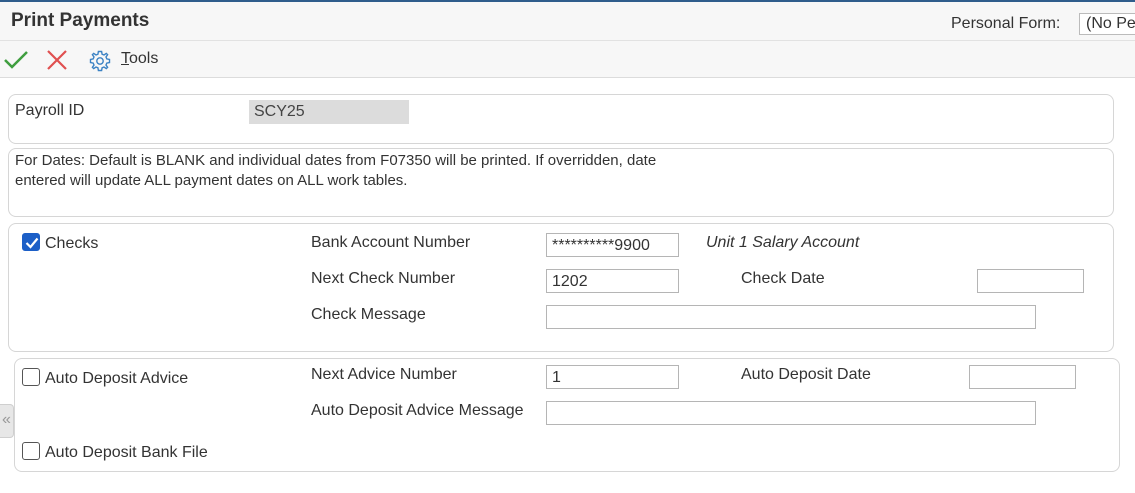 Image resolution: width=1135 pixels, height=493 pixels. Describe the element at coordinates (417, 410) in the screenshot. I see `auto-deposit-message-label: Auto Deposit Advice Message` at that location.